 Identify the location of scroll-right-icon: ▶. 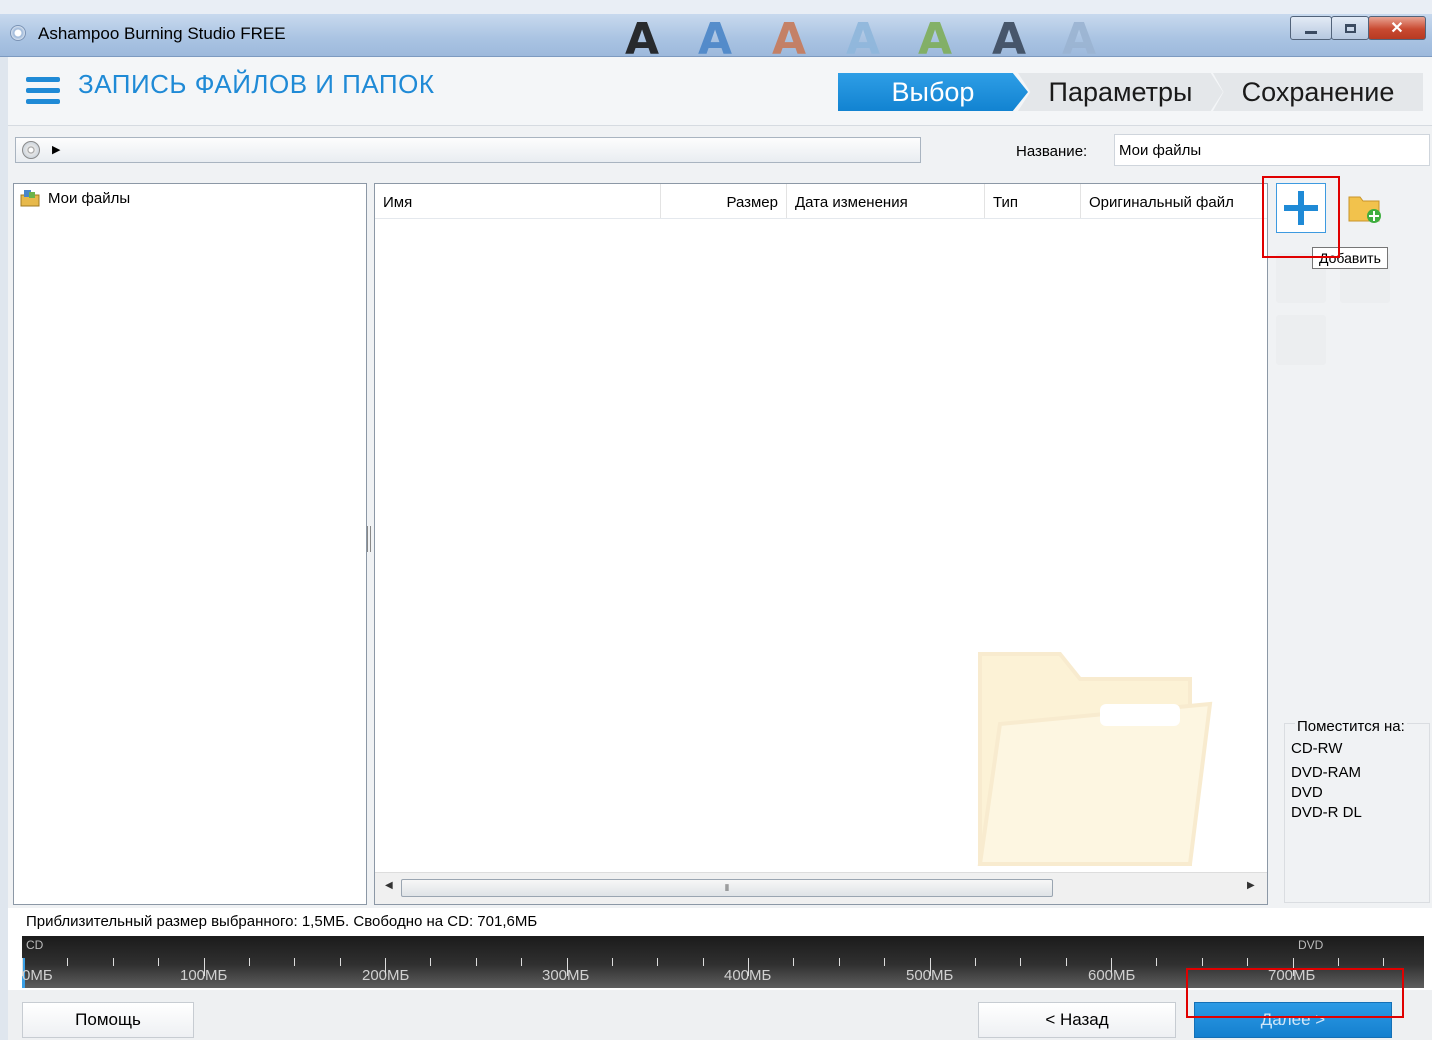
(1251, 885).